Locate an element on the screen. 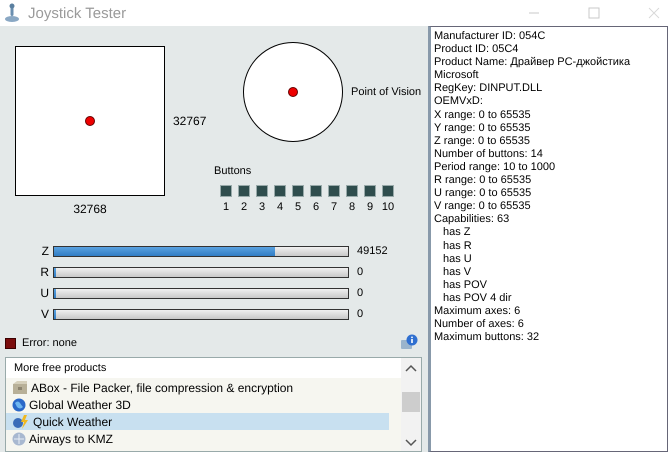  info-line: has R is located at coordinates (457, 246).